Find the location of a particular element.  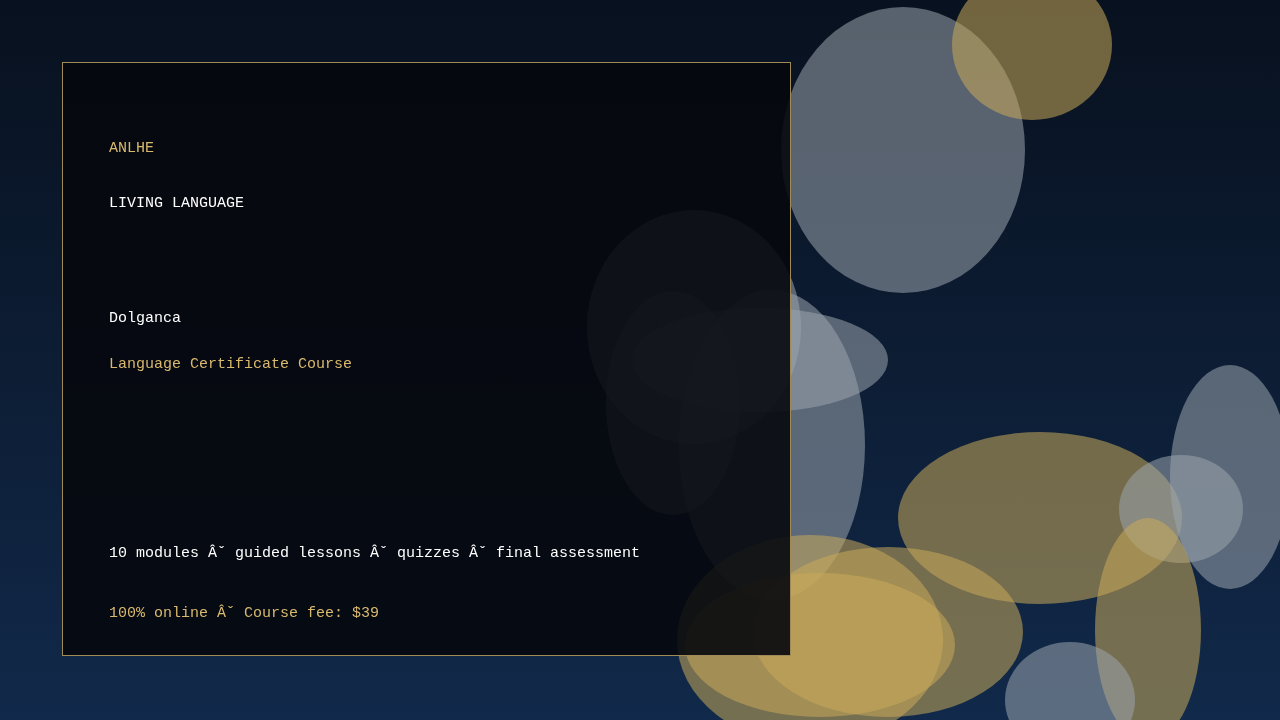

pricing-text: 100% online Âˇ Course fee: $39 is located at coordinates (244, 614).